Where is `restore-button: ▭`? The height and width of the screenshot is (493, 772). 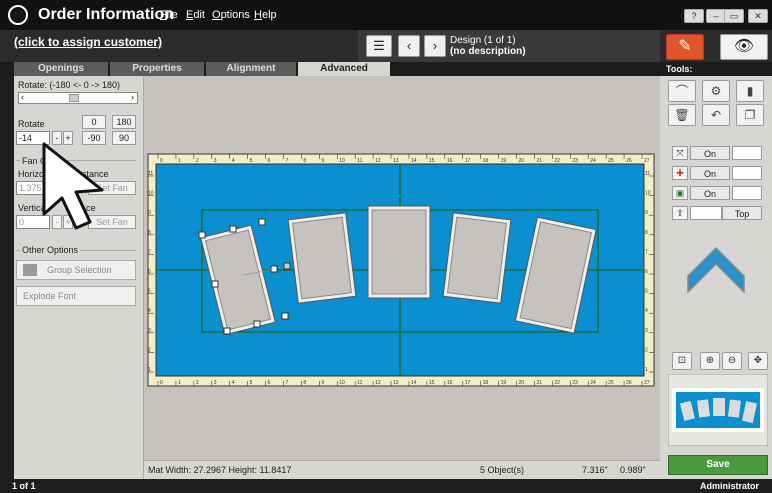 restore-button: ▭ is located at coordinates (734, 16).